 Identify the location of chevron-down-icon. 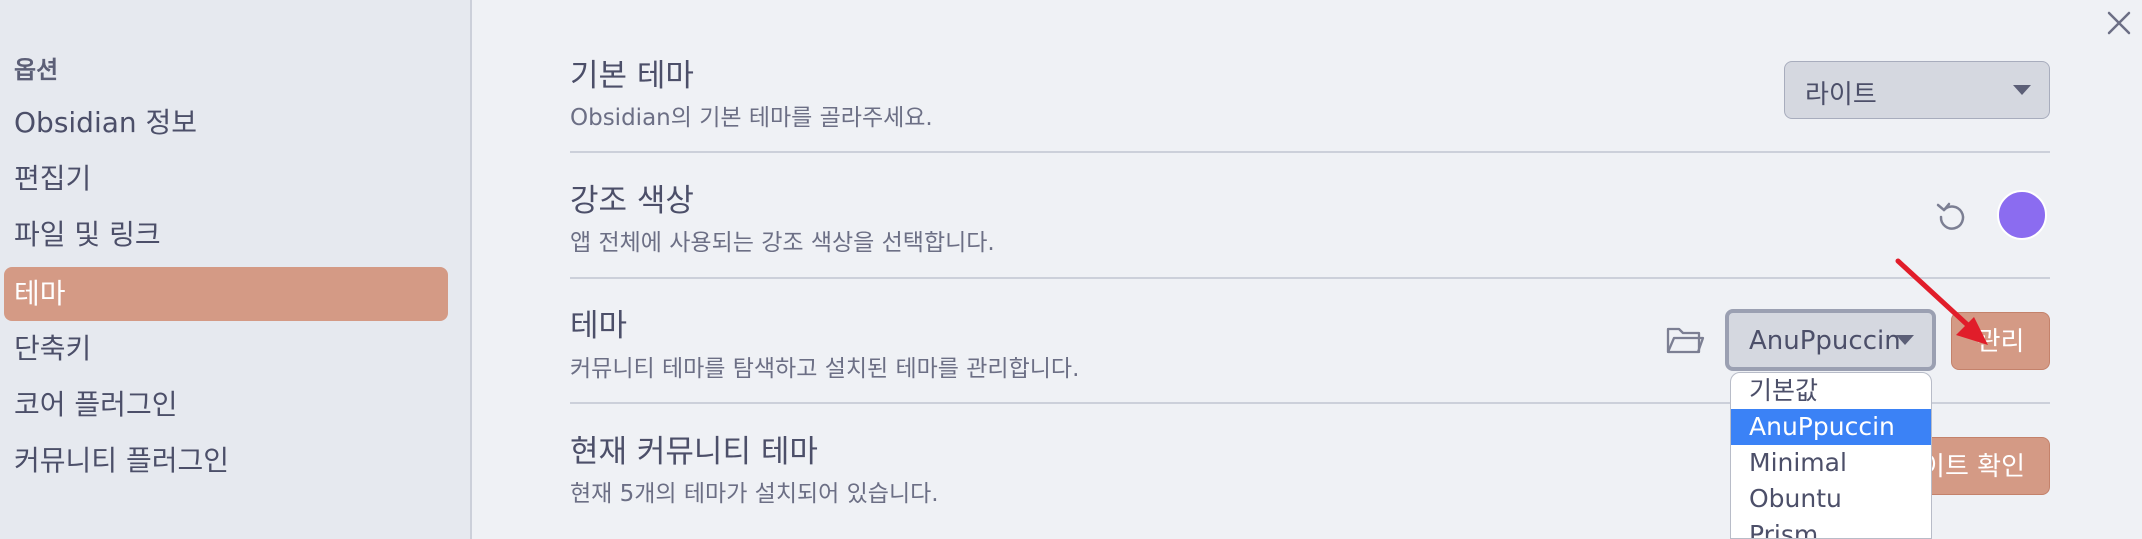
(2022, 90).